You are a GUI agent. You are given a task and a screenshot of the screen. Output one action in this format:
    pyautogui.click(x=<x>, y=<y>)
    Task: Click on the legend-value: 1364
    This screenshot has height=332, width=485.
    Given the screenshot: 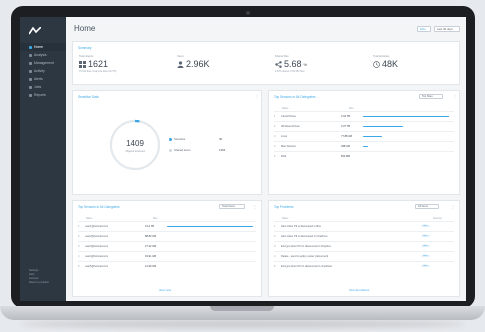 What is the action you would take?
    pyautogui.click(x=222, y=150)
    